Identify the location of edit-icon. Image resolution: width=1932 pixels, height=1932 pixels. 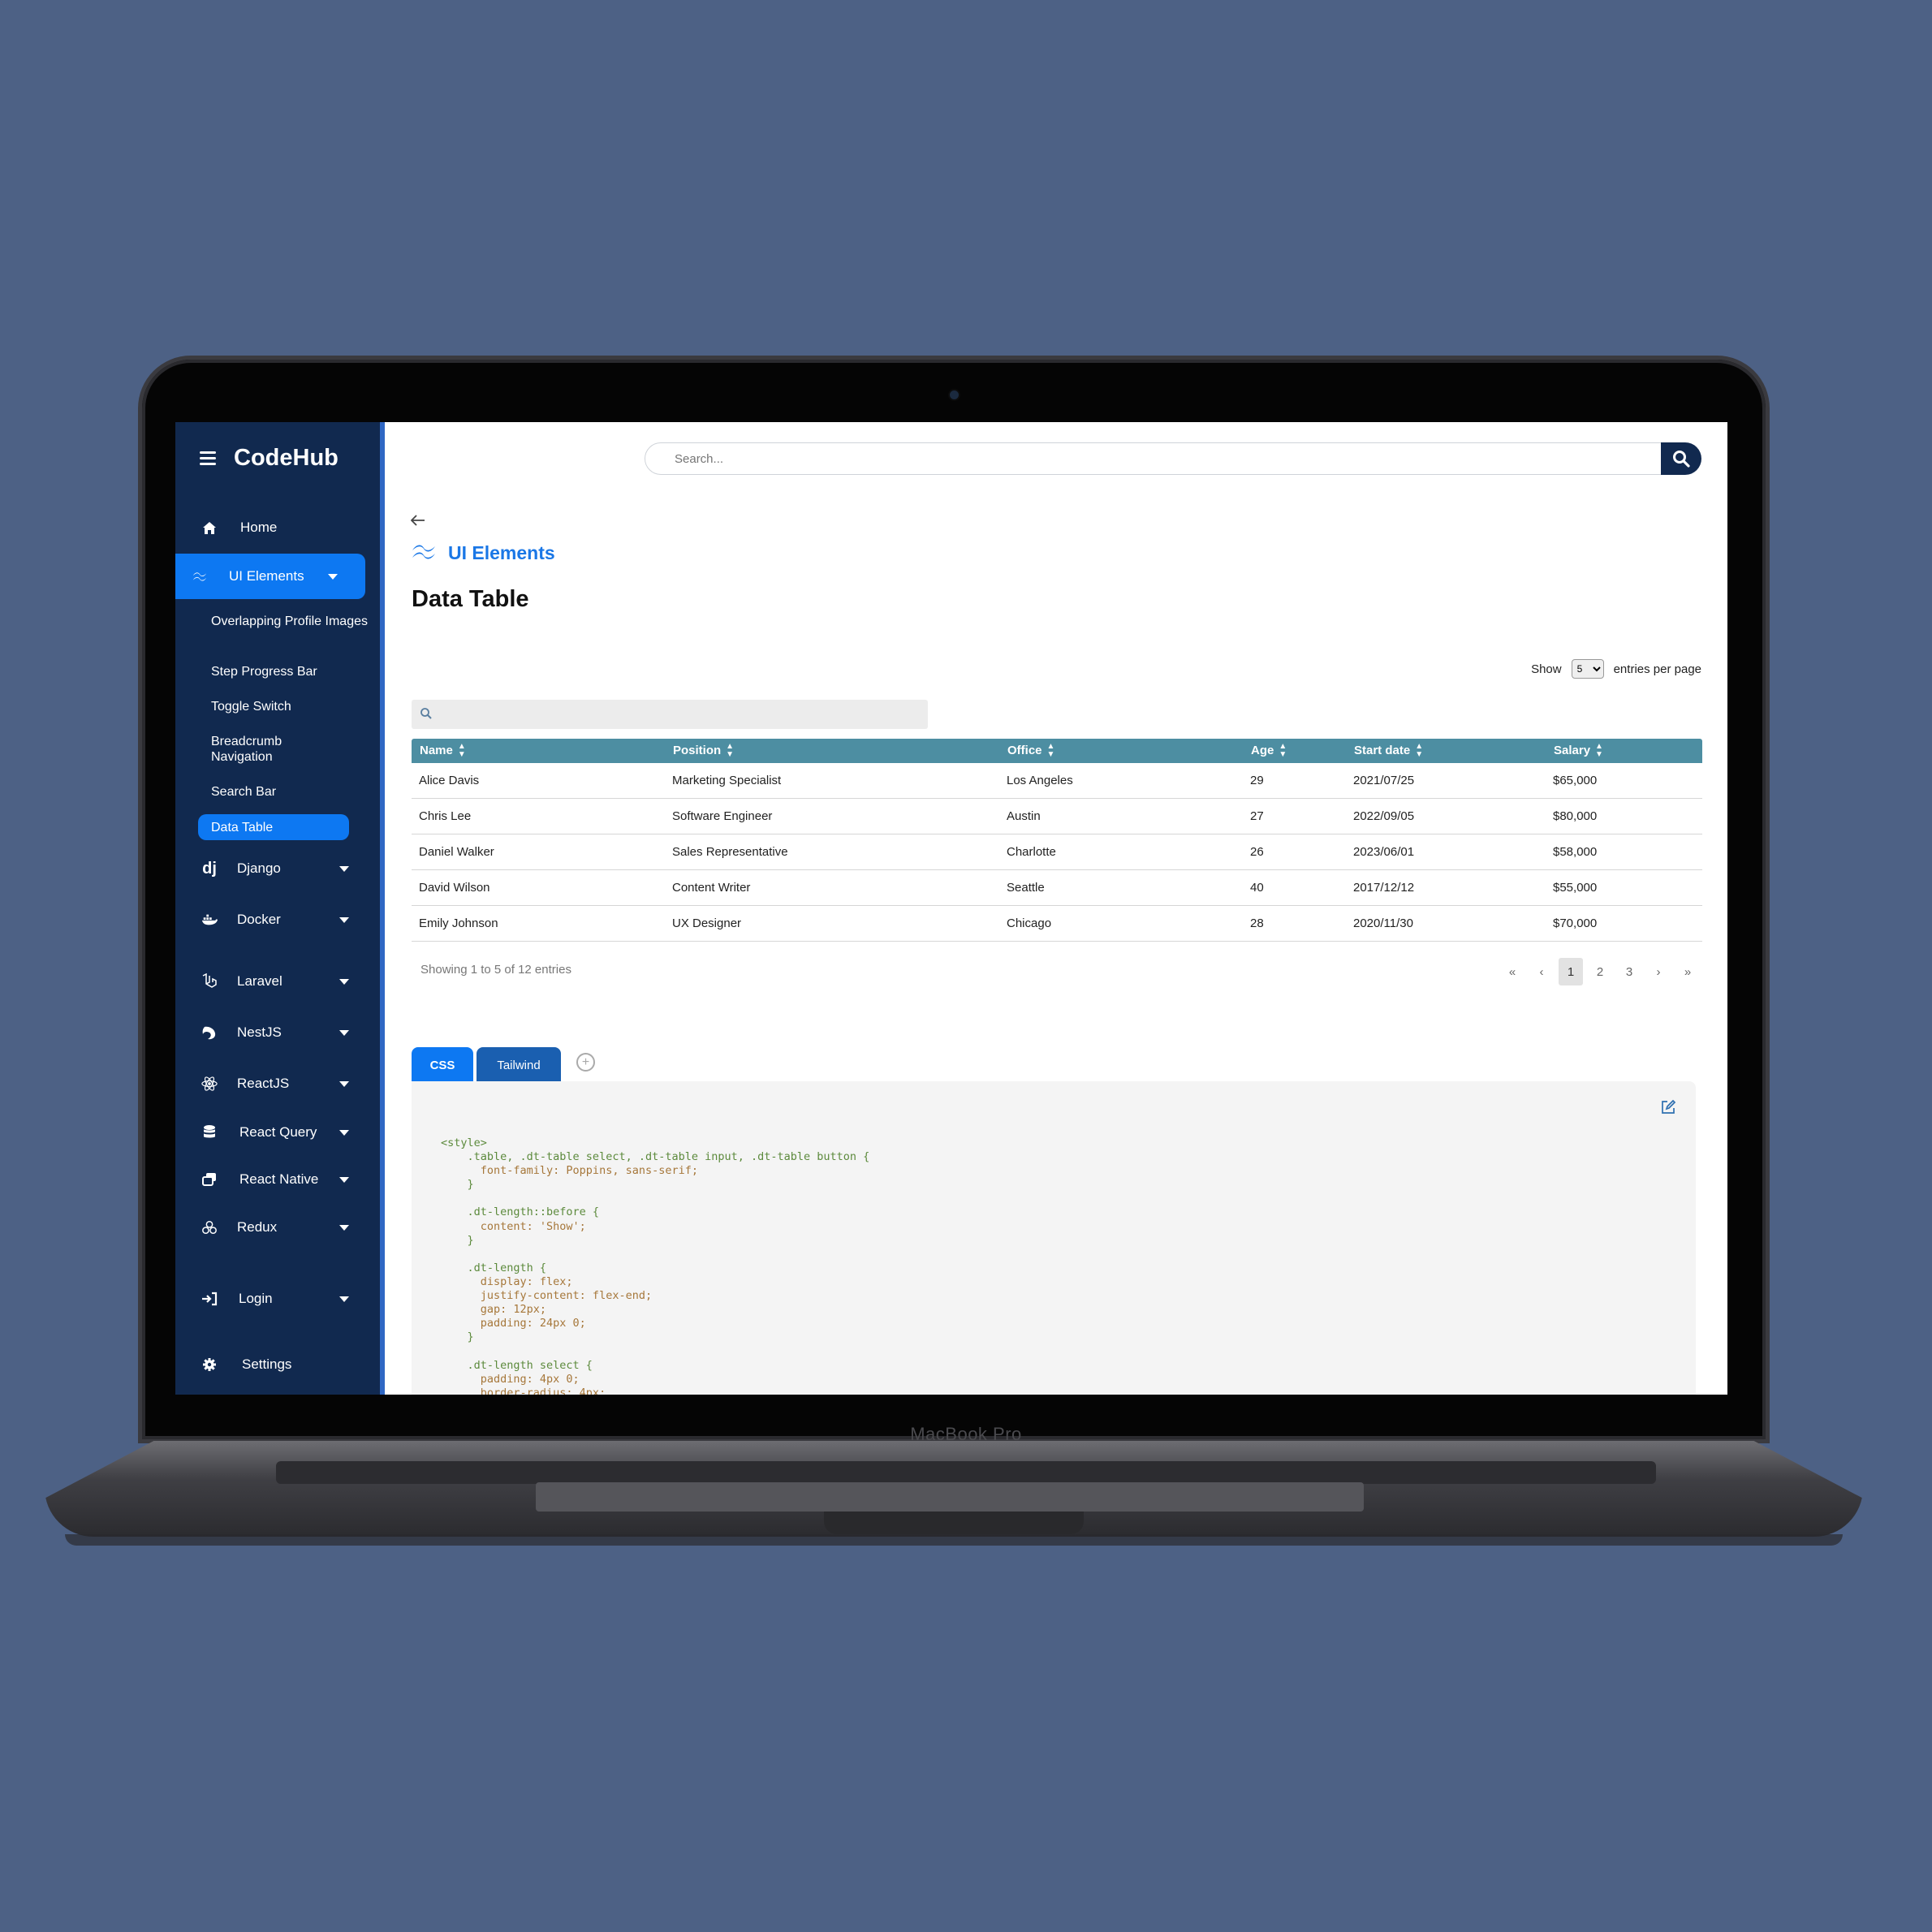
(1668, 1109).